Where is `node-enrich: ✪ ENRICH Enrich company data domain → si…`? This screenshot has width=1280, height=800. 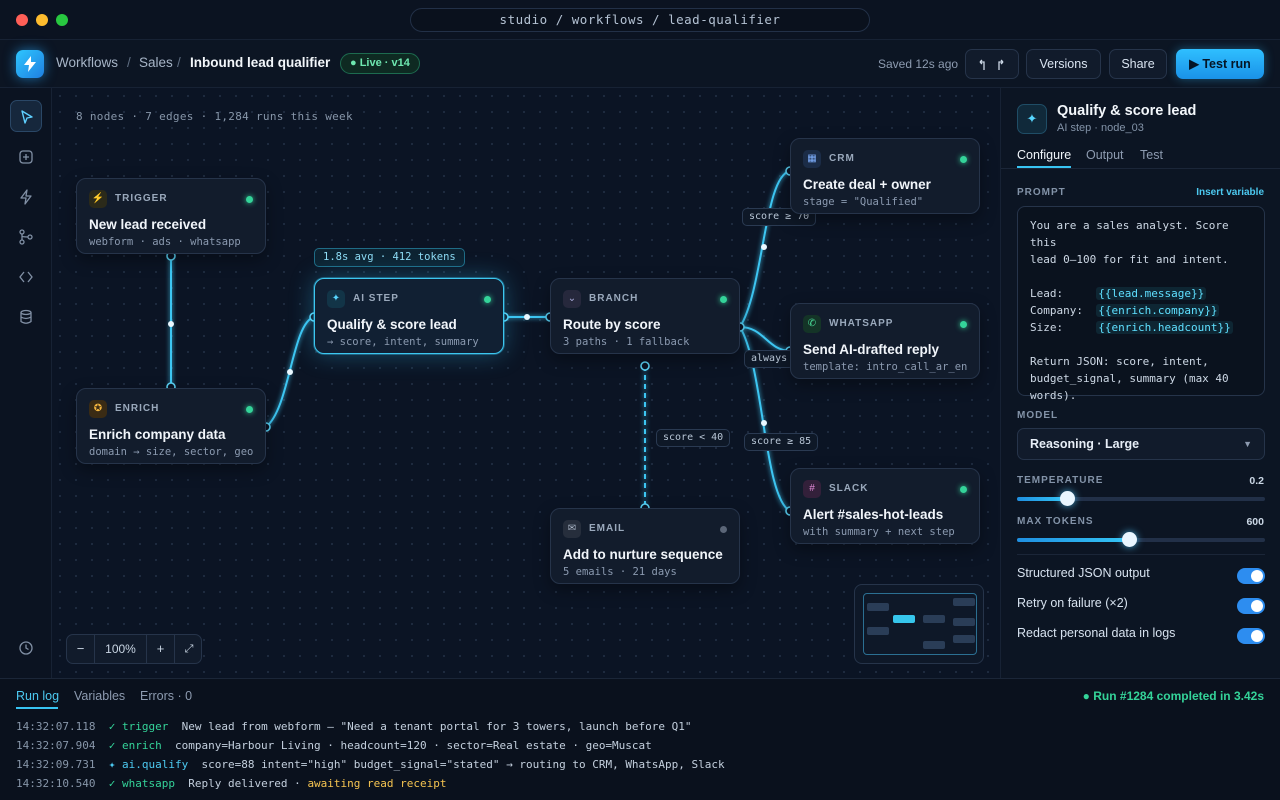 node-enrich: ✪ ENRICH Enrich company data domain → si… is located at coordinates (171, 426).